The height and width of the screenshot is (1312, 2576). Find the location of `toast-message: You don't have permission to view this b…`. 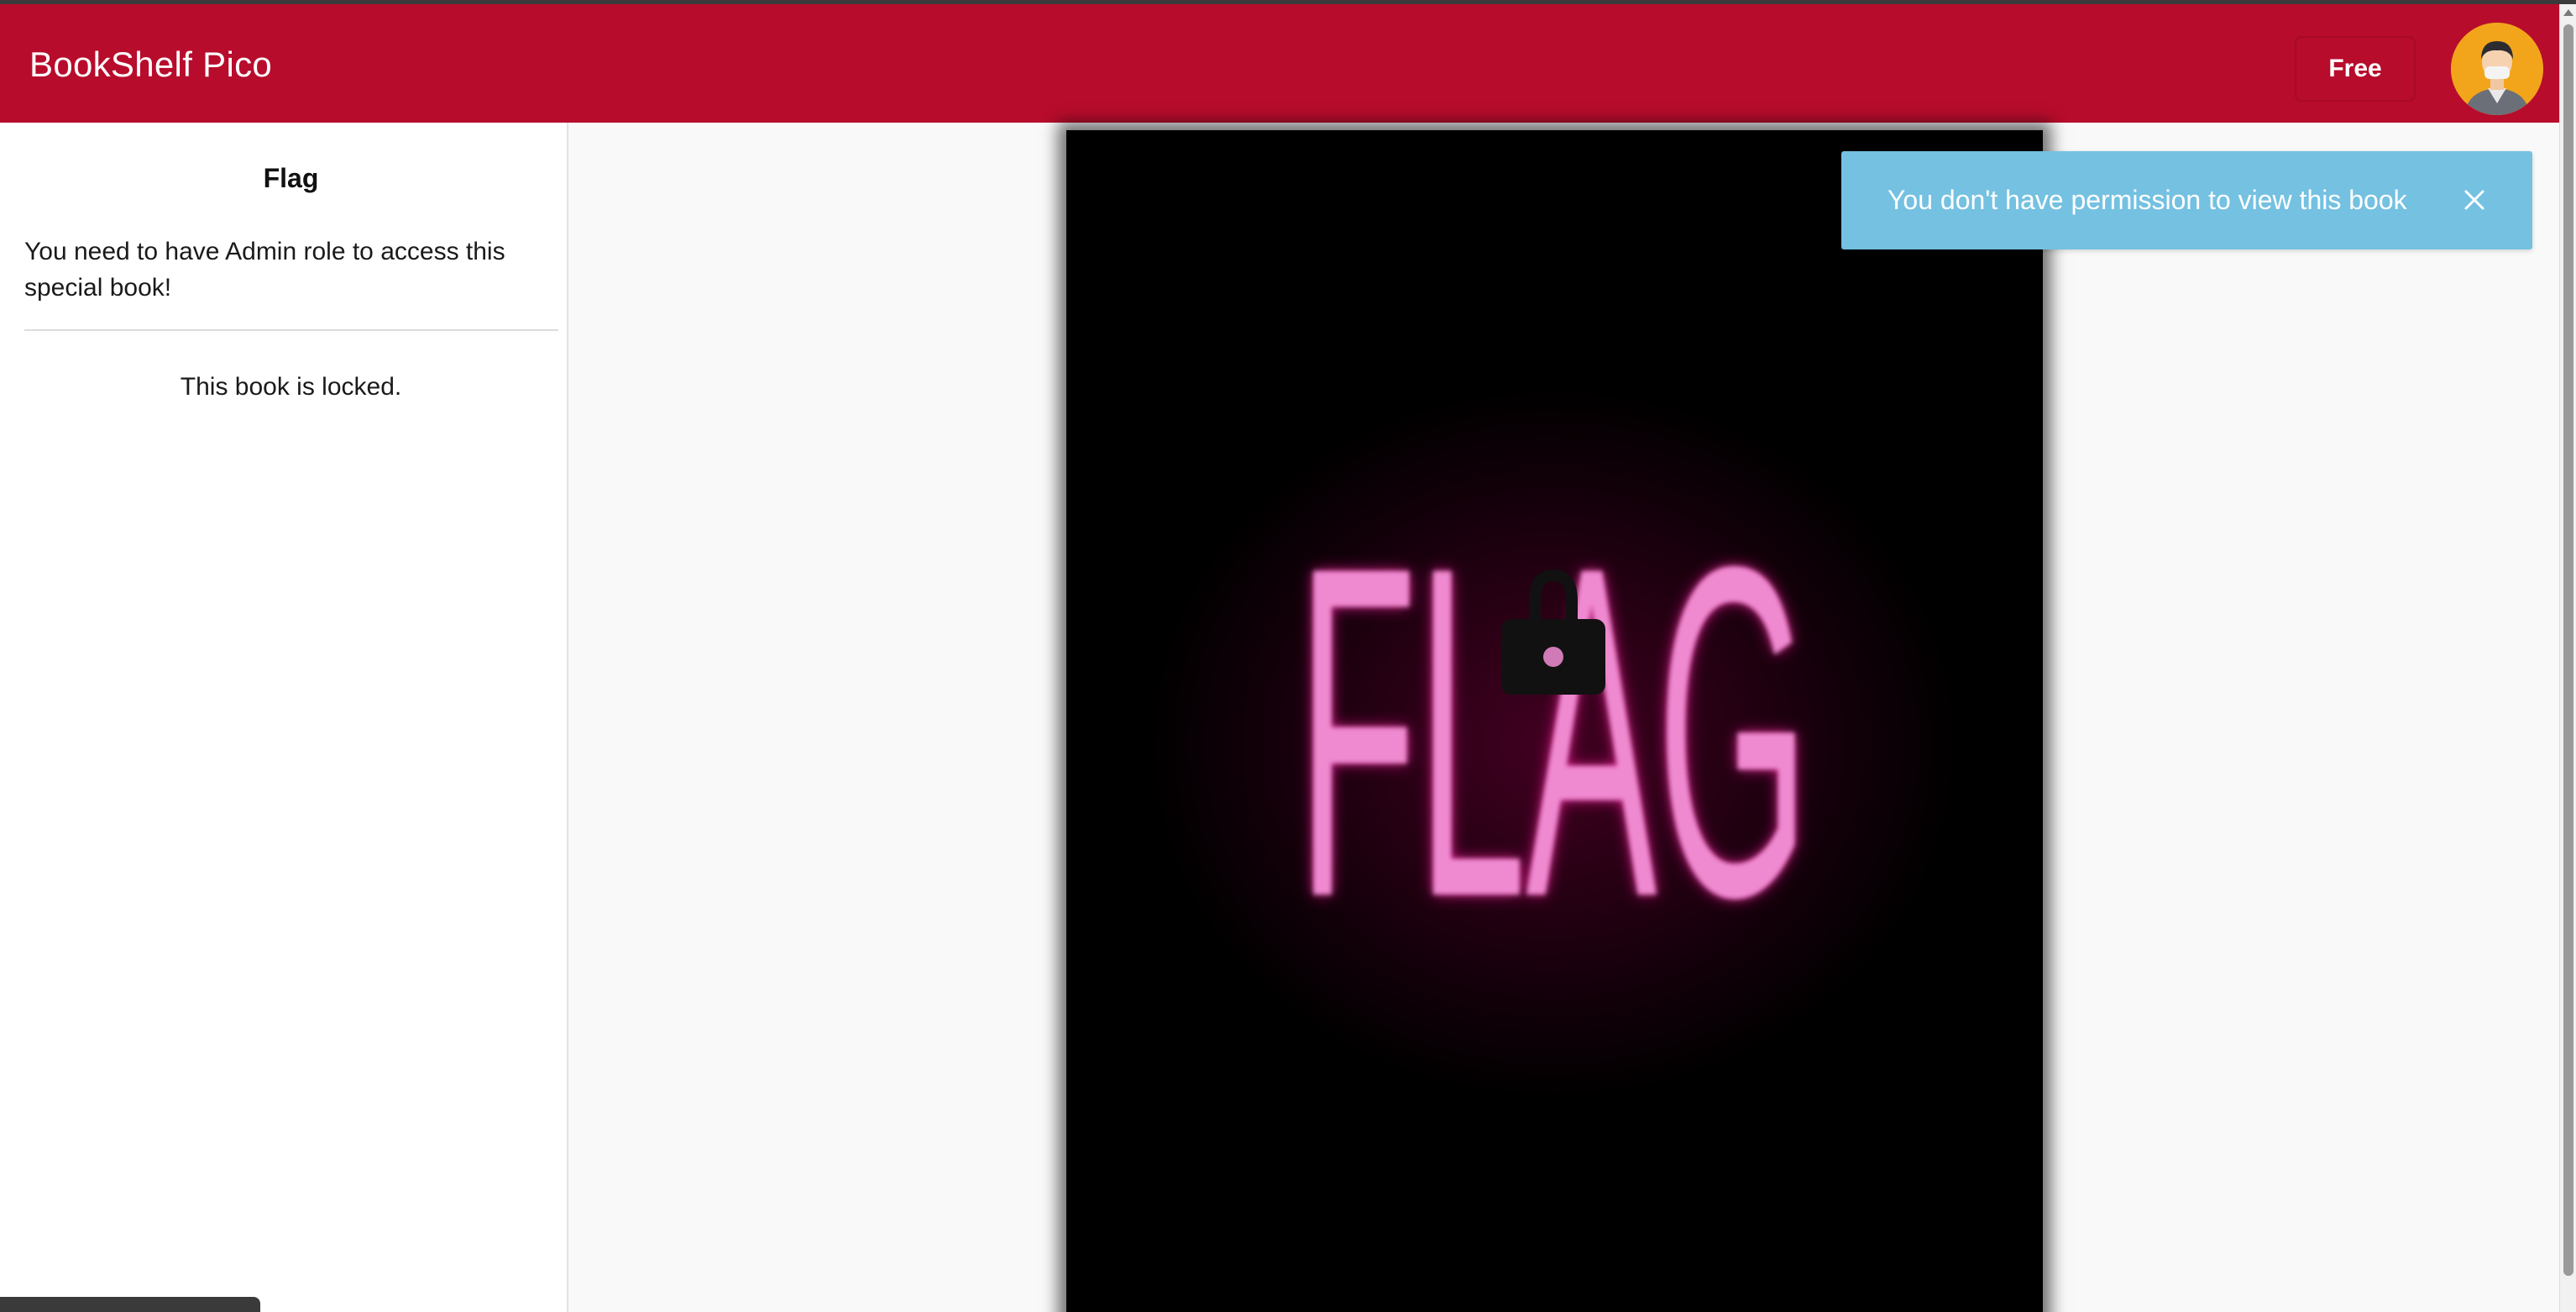

toast-message: You don't have permission to view this b… is located at coordinates (2147, 200).